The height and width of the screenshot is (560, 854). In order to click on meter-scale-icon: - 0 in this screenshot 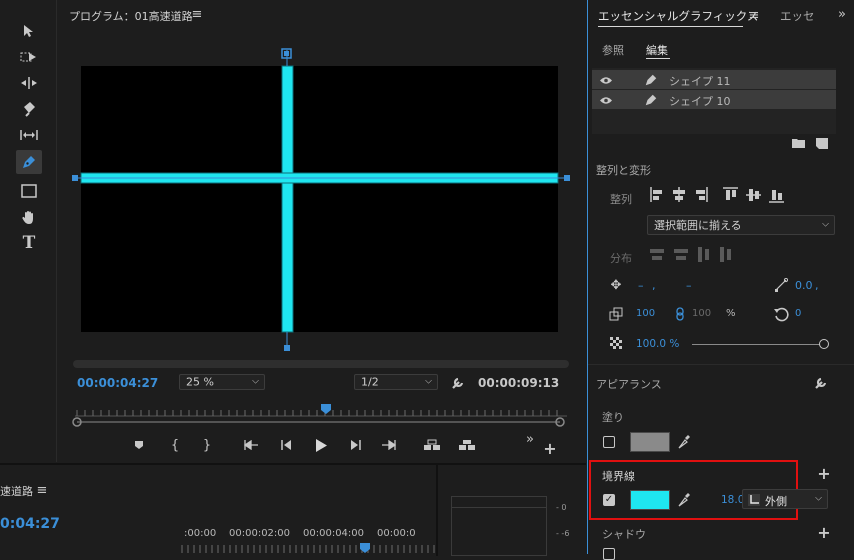, I will do `click(561, 507)`.